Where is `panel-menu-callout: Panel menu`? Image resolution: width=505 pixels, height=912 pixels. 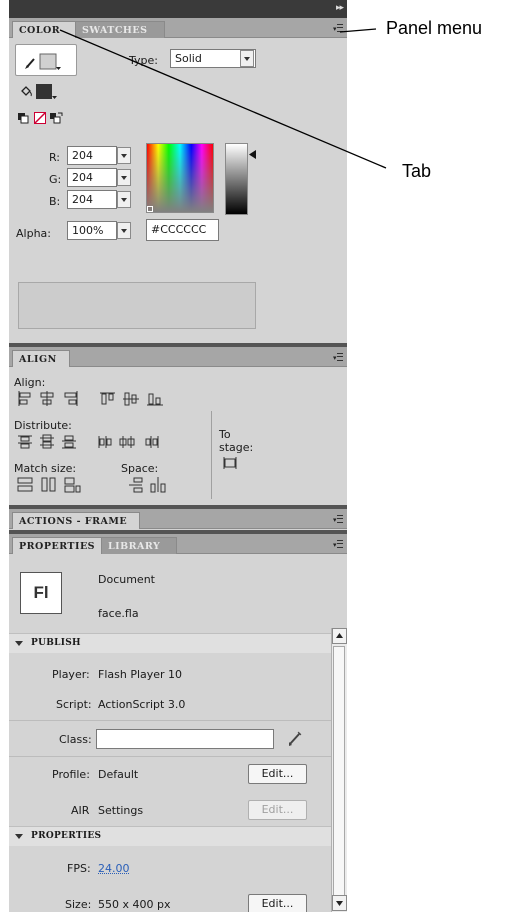
panel-menu-callout: Panel menu is located at coordinates (434, 28).